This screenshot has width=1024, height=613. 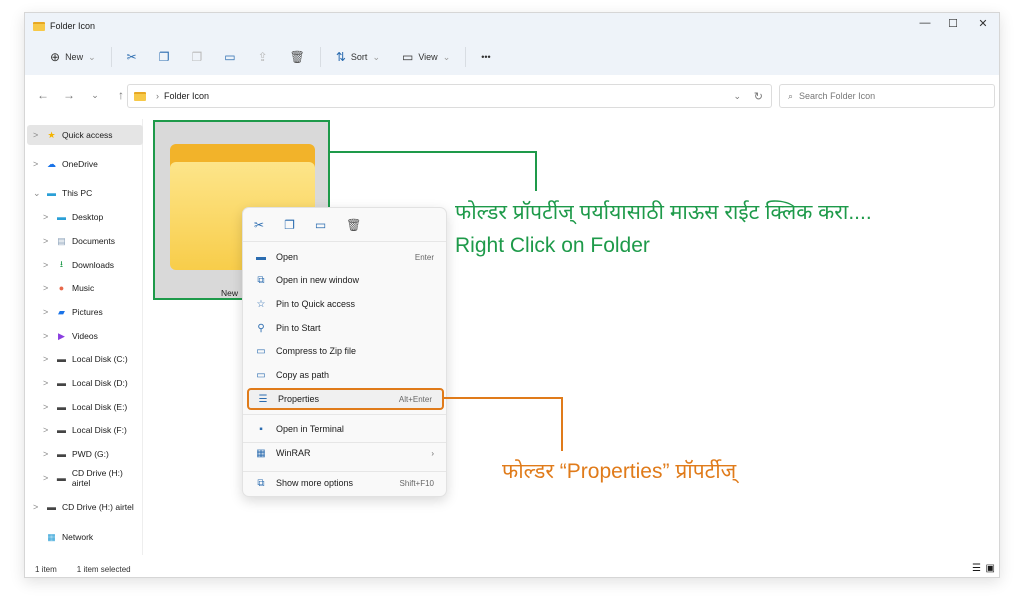 I want to click on sort-icon: ⇅, so click(x=340, y=57).